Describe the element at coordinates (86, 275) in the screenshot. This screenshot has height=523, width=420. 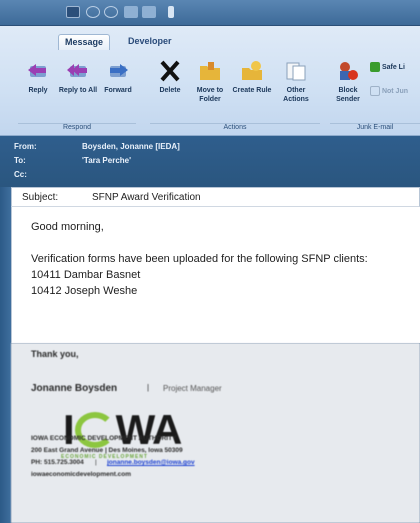
I see `body-line-2: 10411 Dambar Basnet` at that location.